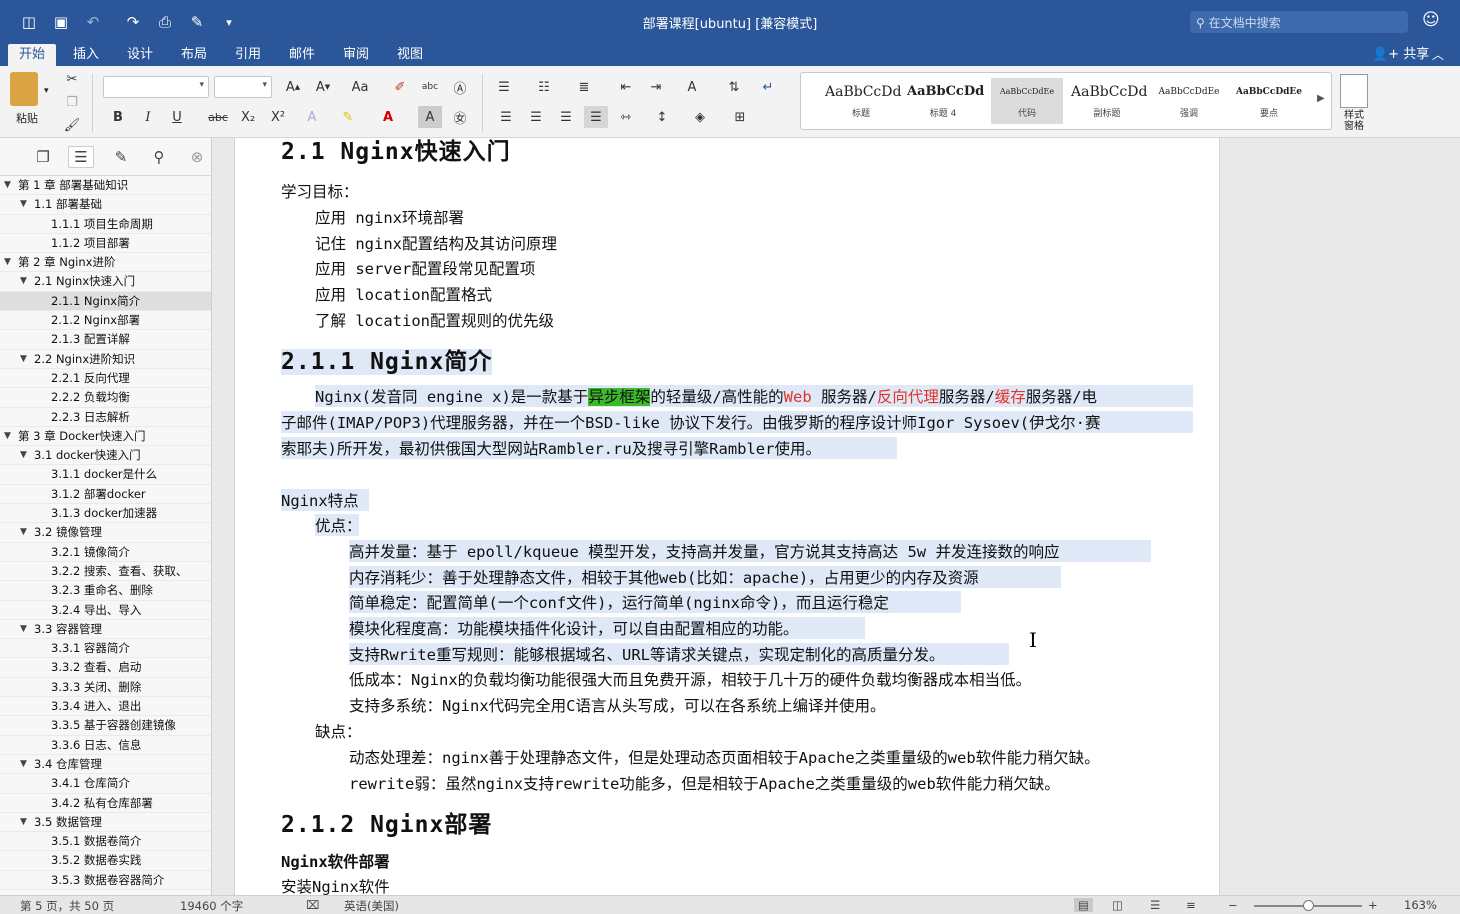 The height and width of the screenshot is (914, 1460). I want to click on shading-icon: ◈, so click(700, 117).